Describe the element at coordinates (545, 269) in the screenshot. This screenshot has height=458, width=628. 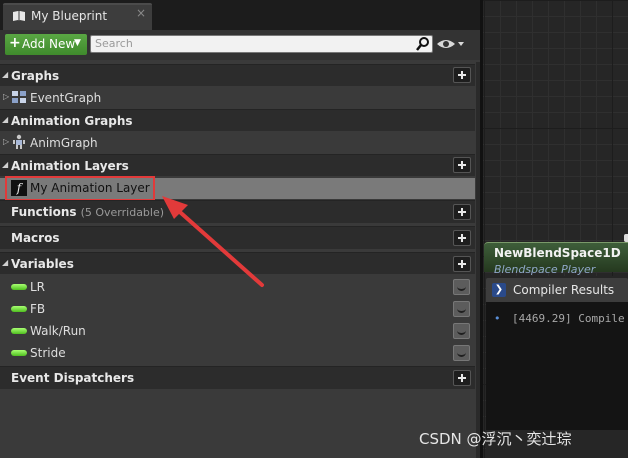
I see `node-subtitle: Blendspace Player` at that location.